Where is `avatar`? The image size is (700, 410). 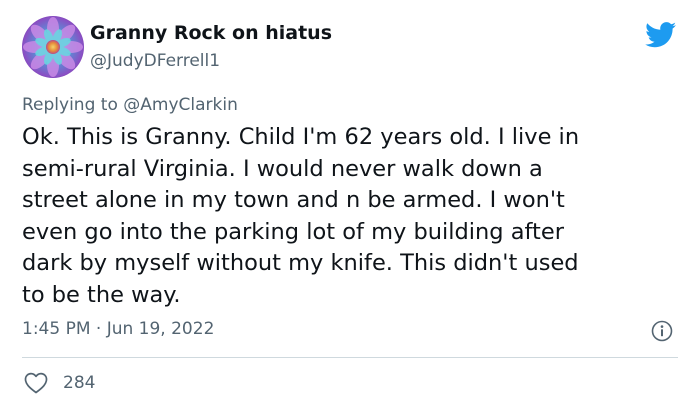
avatar is located at coordinates (53, 47).